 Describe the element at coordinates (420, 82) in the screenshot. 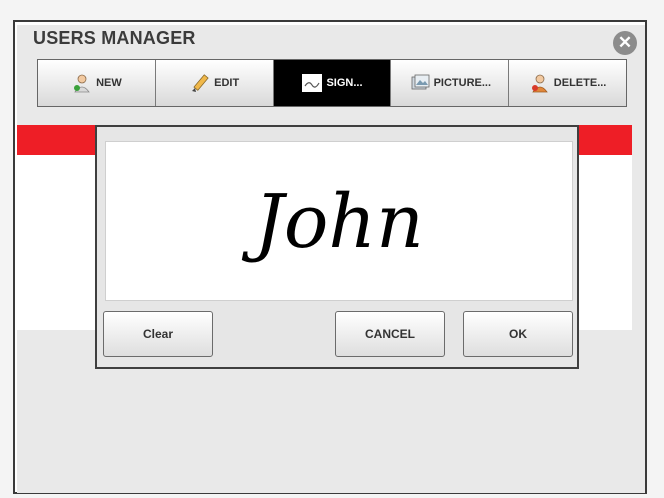

I see `picture-icon` at that location.